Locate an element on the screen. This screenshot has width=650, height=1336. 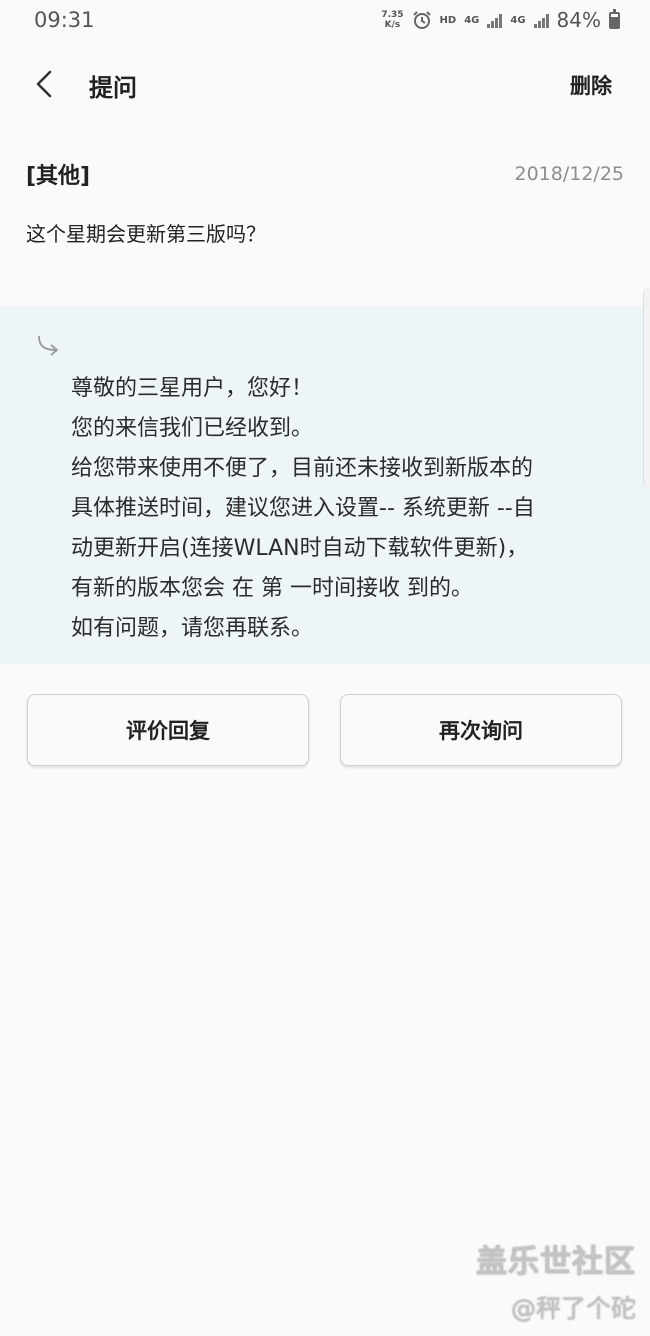
rate-reply-button: 评价回复 is located at coordinates (168, 730).